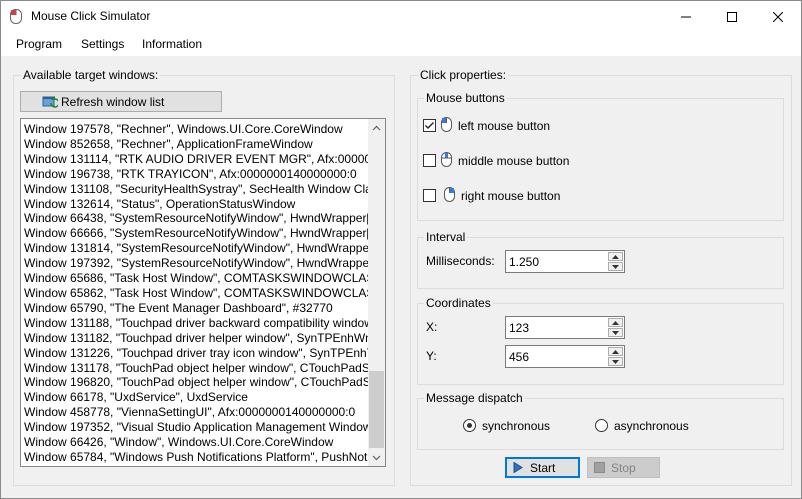 The height and width of the screenshot is (499, 802). I want to click on chevron-up-icon, so click(376, 127).